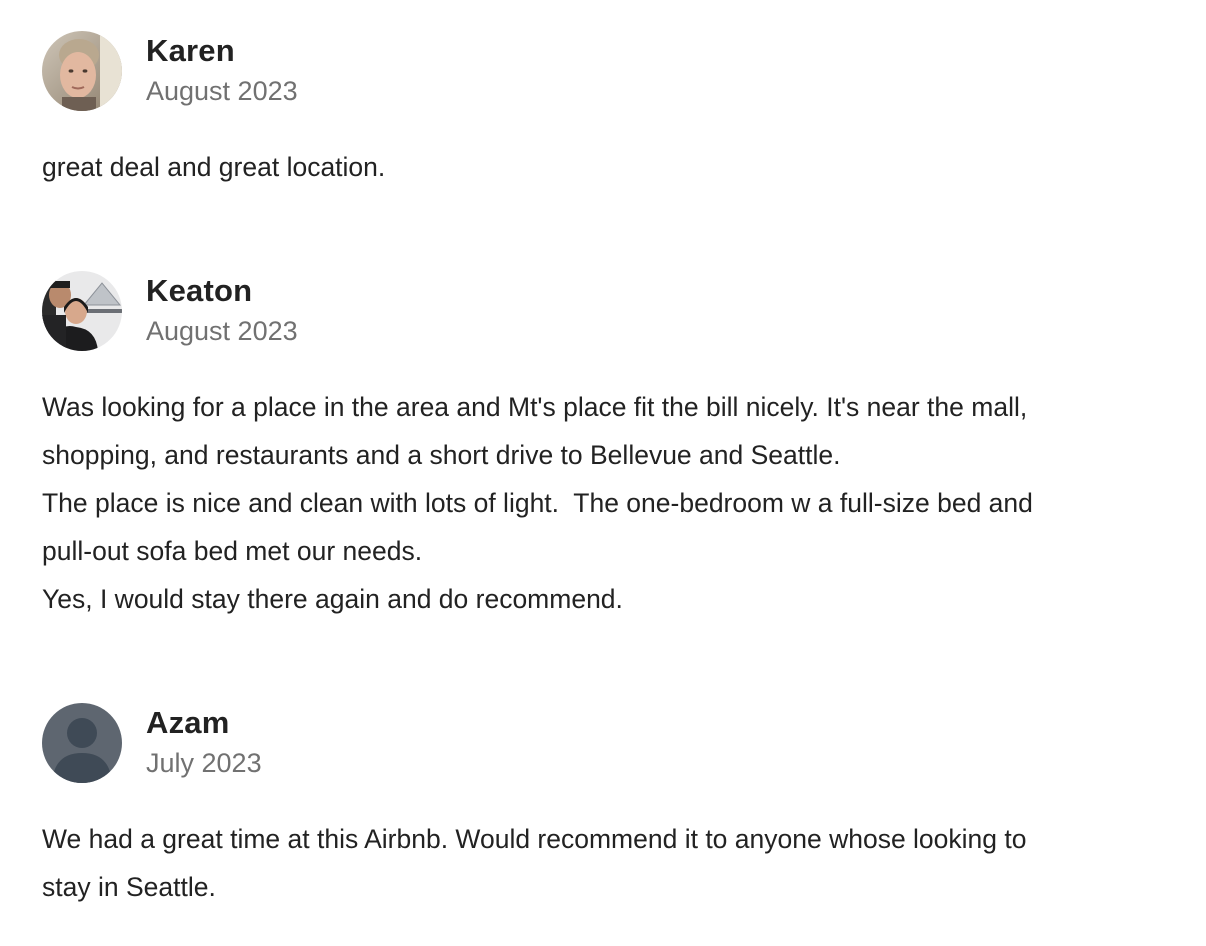  I want to click on default-user-icon, so click(82, 743).